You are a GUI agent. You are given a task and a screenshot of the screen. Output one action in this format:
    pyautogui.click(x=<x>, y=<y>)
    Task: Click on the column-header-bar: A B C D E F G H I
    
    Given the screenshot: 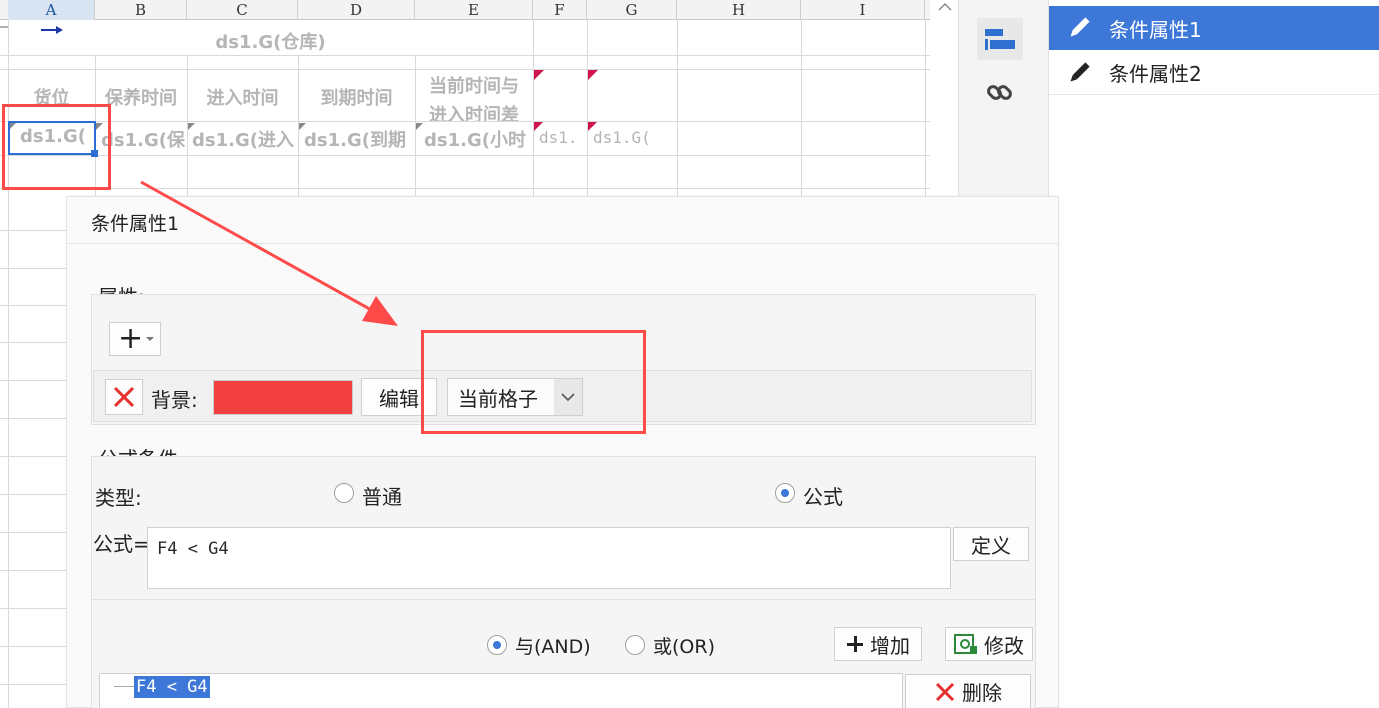 What is the action you would take?
    pyautogui.click(x=465, y=10)
    